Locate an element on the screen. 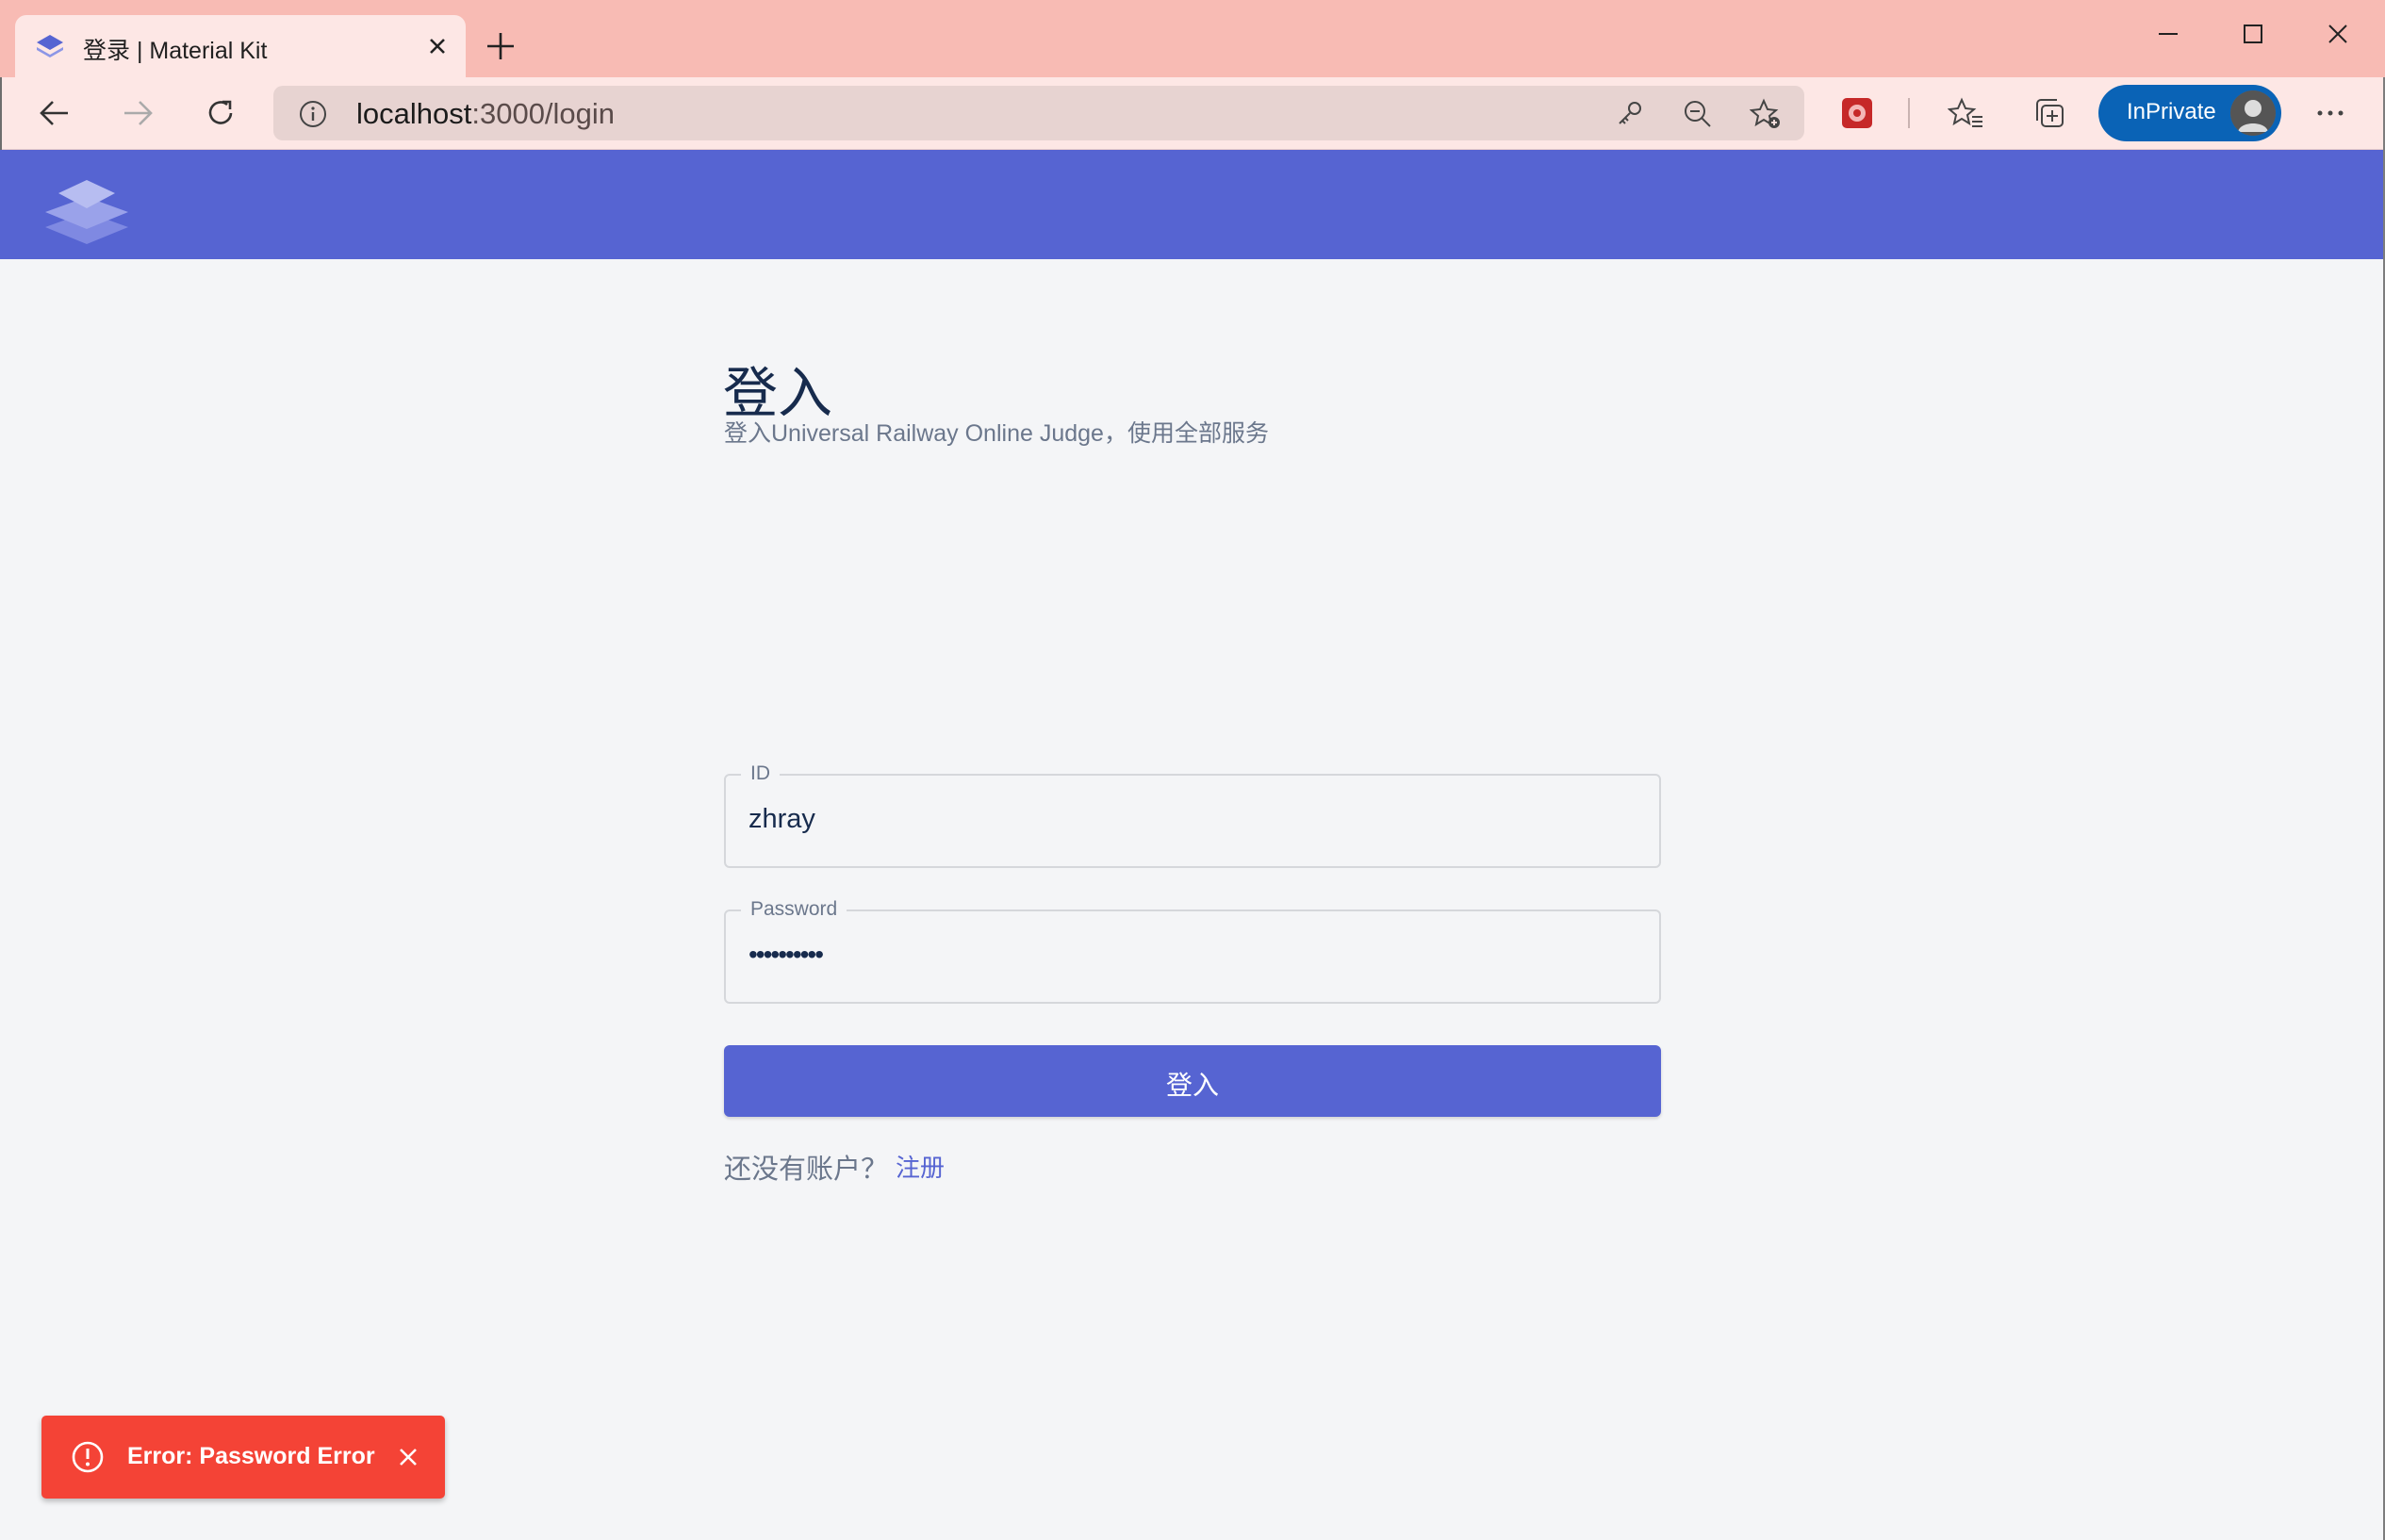 The width and height of the screenshot is (2385, 1540). address-bar: localhost:3000/login is located at coordinates (1038, 113).